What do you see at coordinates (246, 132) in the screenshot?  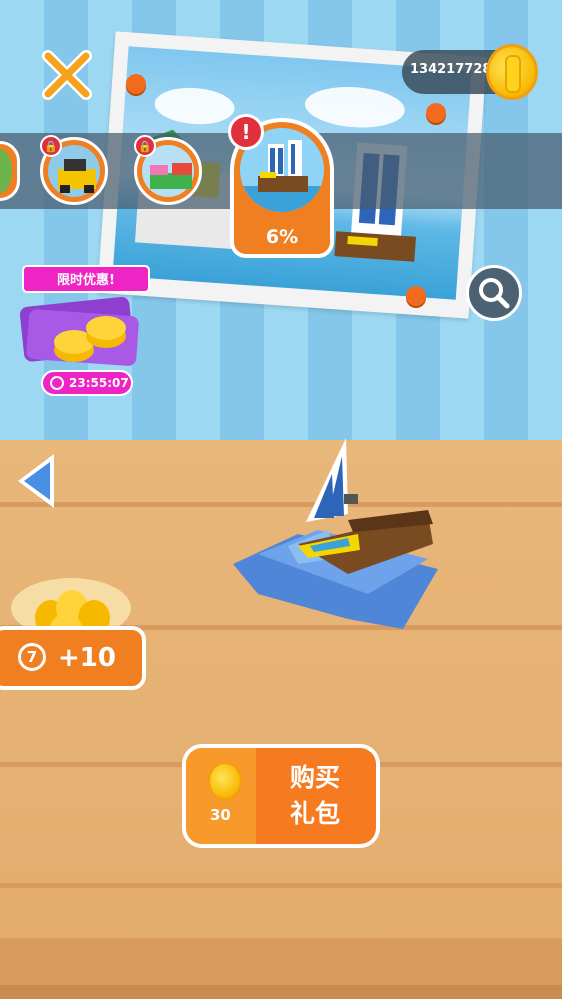 I see `alert-badge: !` at bounding box center [246, 132].